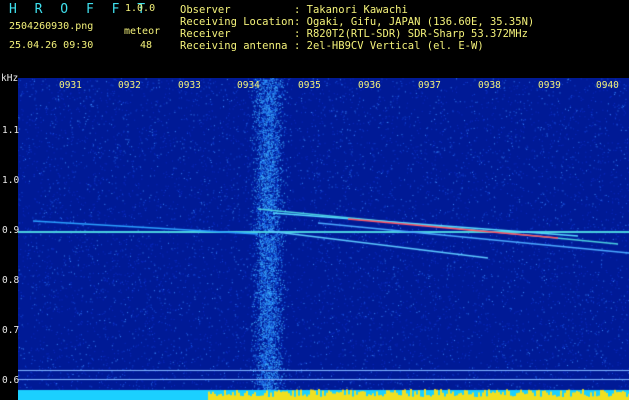 The width and height of the screenshot is (629, 400). What do you see at coordinates (411, 34) in the screenshot?
I see `info-value-receiver: : R820T2(RTL-SDR) SDR-Sharp 53.372MHz` at bounding box center [411, 34].